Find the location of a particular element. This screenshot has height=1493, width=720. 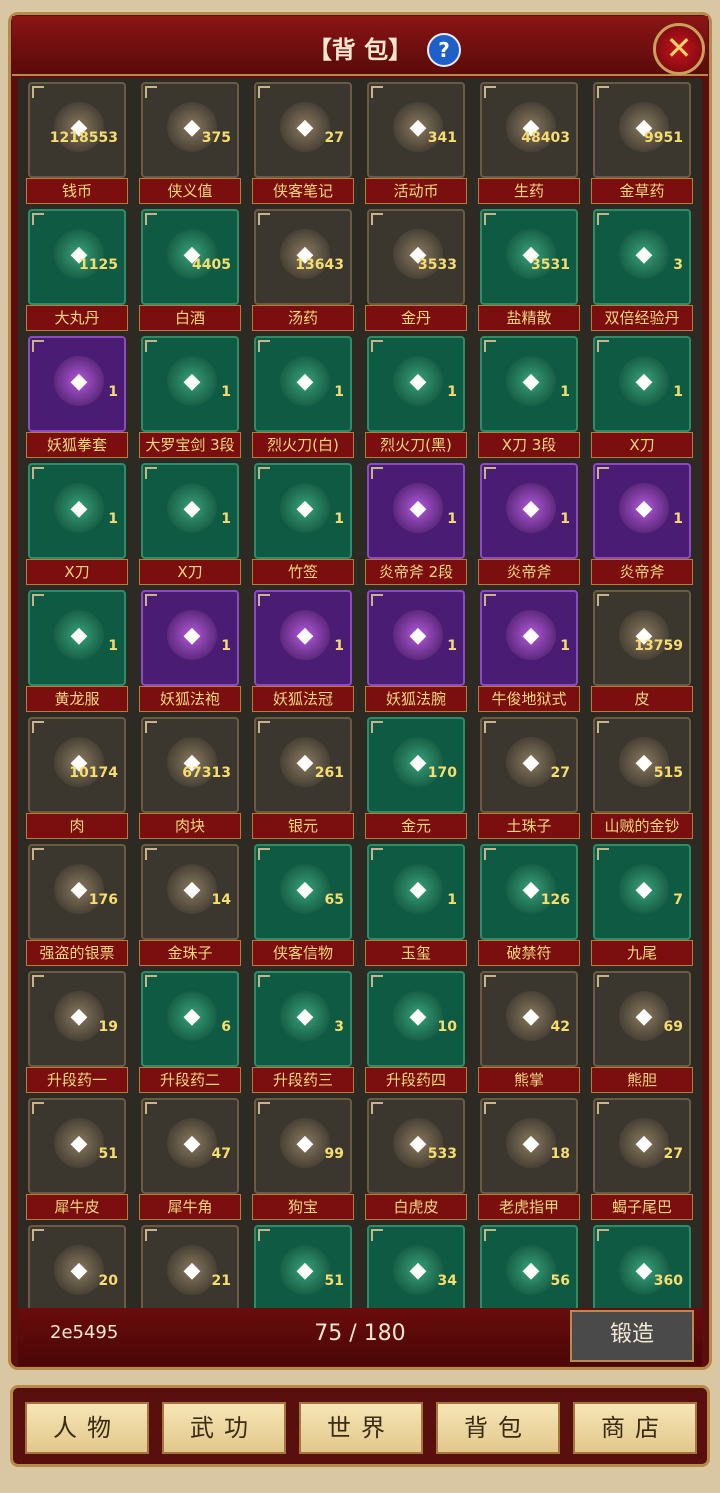

nav-bag: 背包 is located at coordinates (498, 1428).